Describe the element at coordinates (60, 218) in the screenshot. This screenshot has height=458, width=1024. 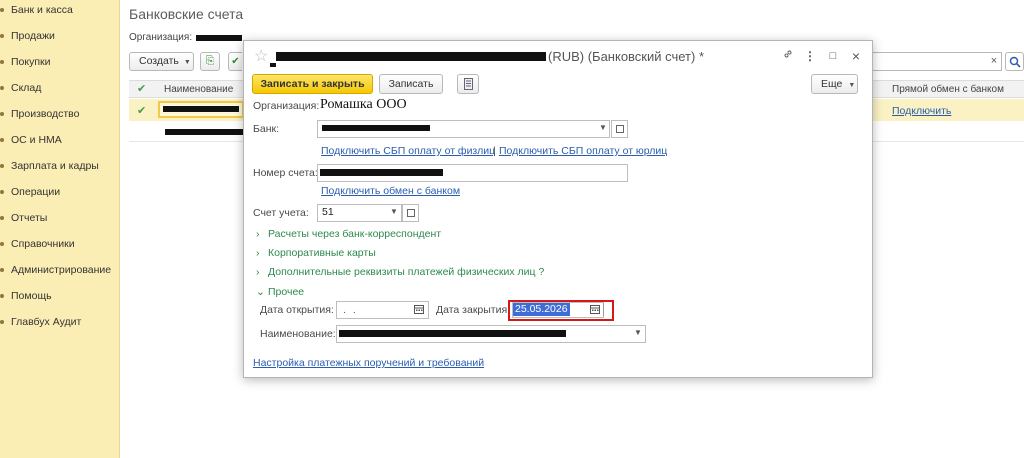
I see `sidebar-item-reports: Отчеты` at that location.